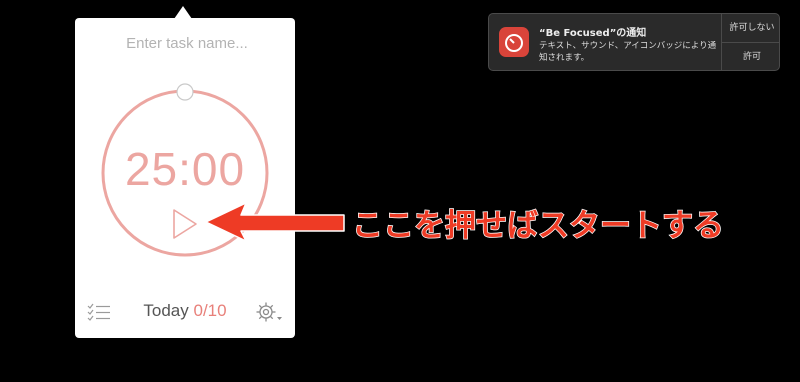 This screenshot has height=382, width=800. I want to click on app-icon, so click(514, 42).